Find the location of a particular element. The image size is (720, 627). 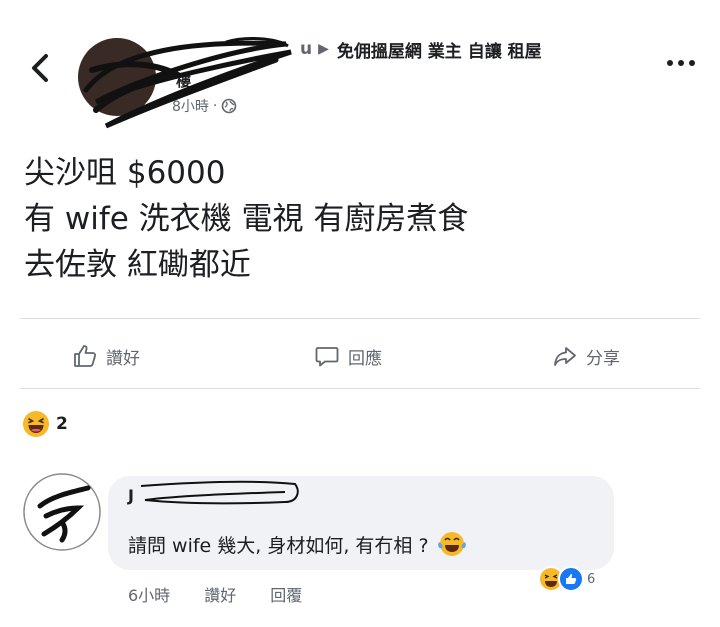

comment-reply-button: 回覆 is located at coordinates (286, 594).